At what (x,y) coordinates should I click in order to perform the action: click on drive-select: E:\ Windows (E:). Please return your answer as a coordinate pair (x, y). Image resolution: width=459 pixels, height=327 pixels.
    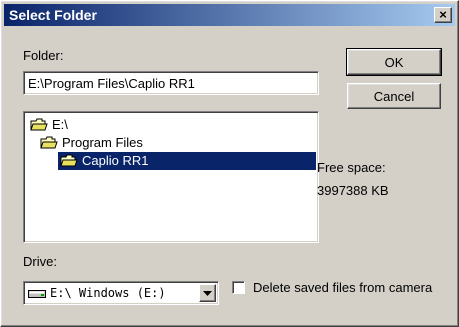
    Looking at the image, I should click on (121, 293).